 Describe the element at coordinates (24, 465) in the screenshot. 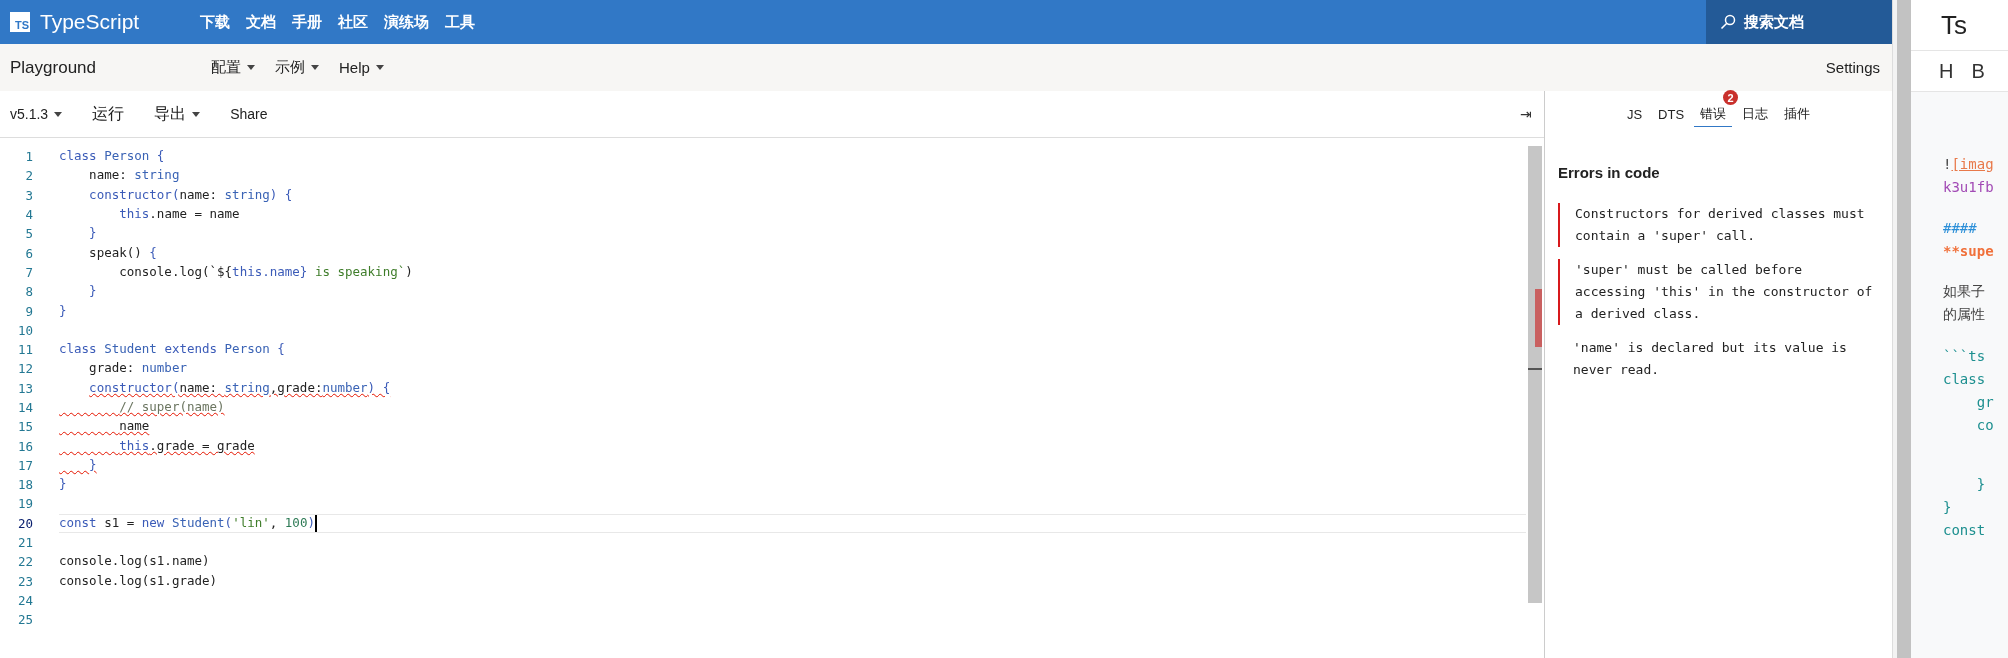

I see `line-number: 17` at that location.